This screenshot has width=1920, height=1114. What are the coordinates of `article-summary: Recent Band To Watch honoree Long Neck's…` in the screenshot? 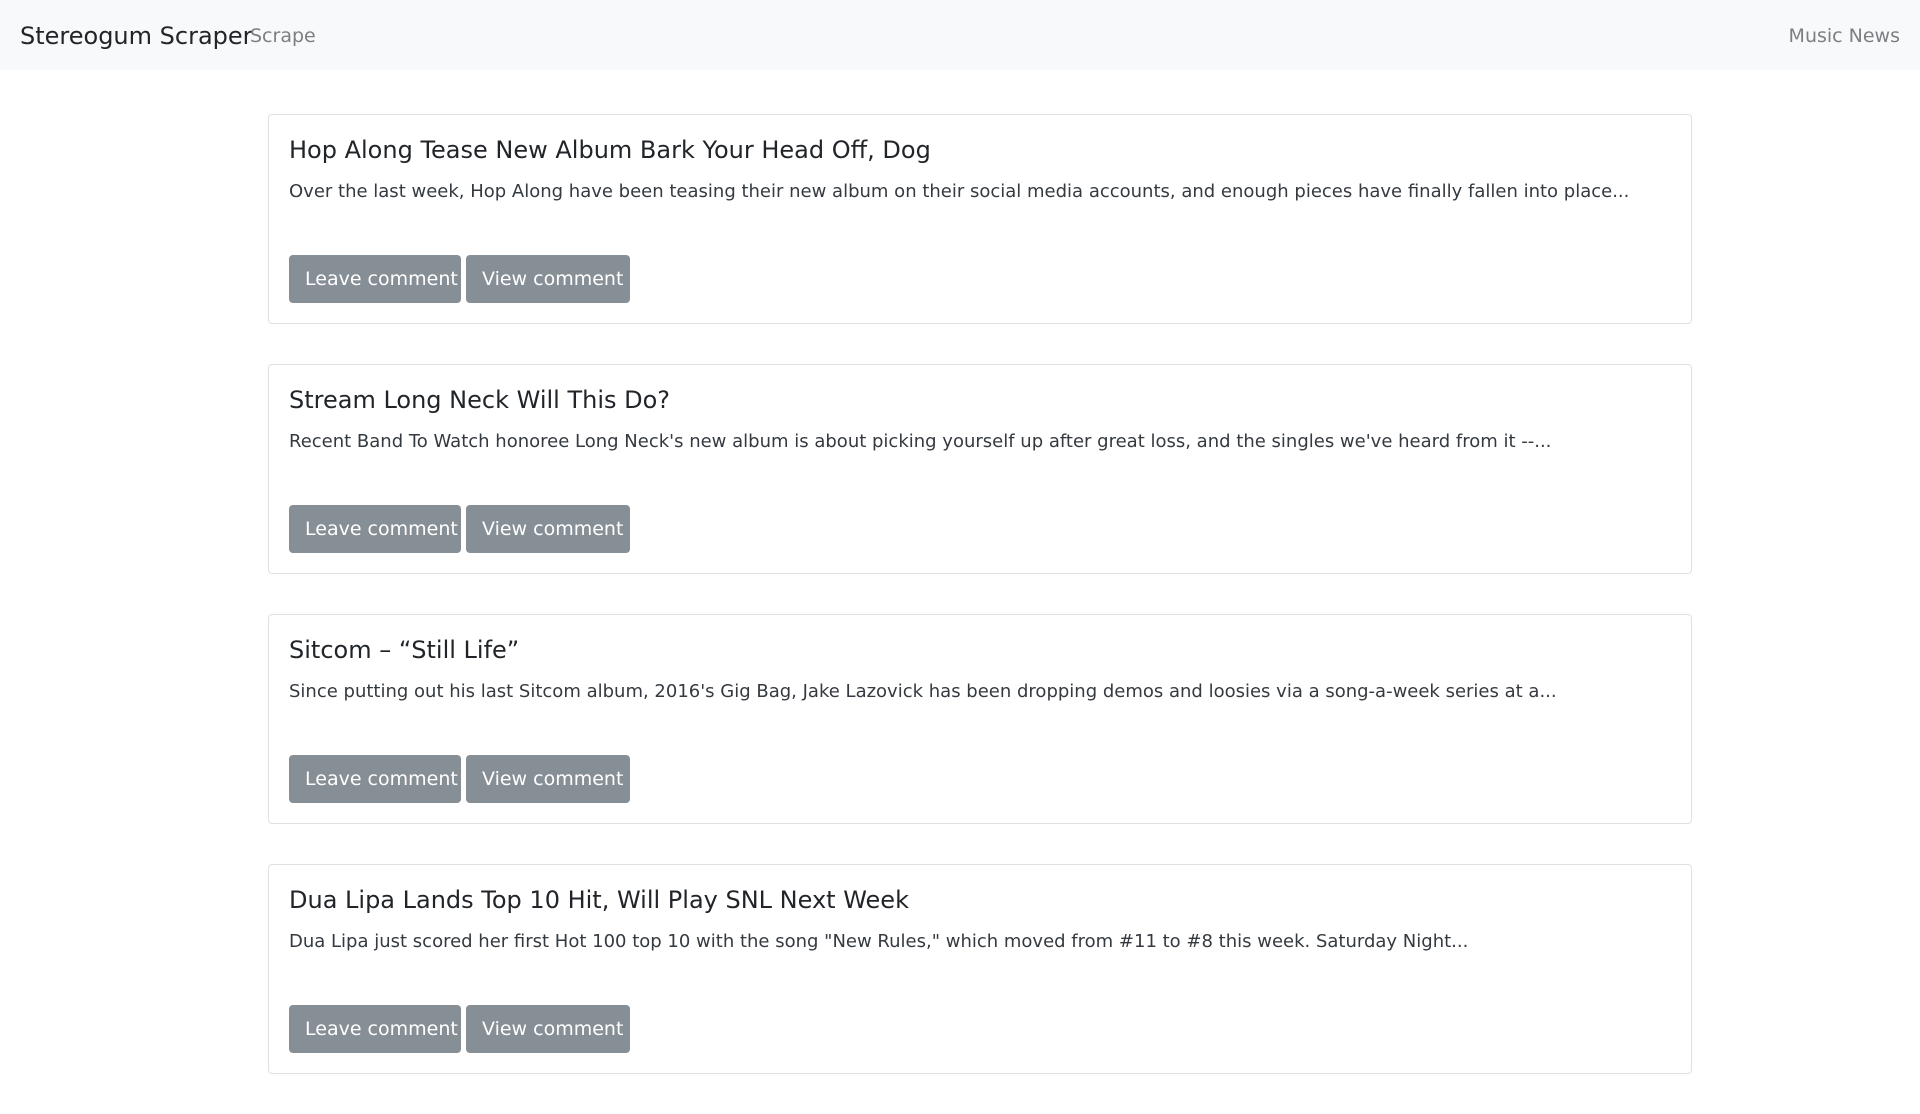 It's located at (920, 441).